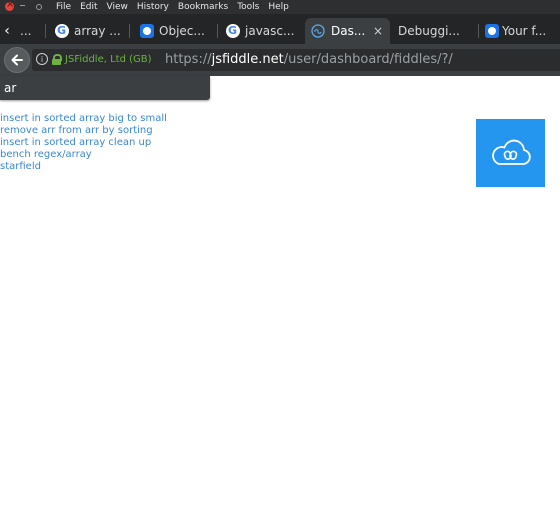 This screenshot has width=560, height=525. I want to click on url-host: jsfiddle.net, so click(247, 59).